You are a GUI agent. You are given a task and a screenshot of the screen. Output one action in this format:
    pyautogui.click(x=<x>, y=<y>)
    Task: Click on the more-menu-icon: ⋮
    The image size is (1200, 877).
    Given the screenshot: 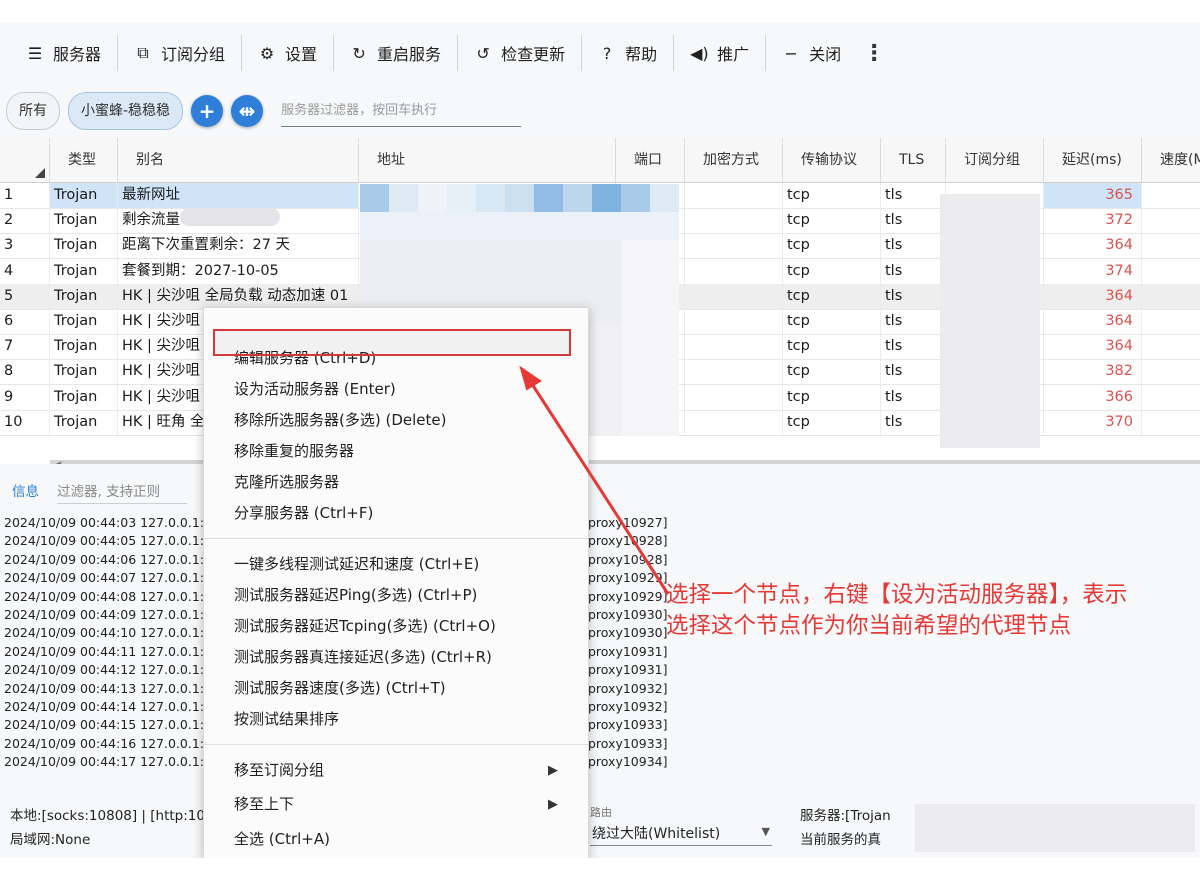 What is the action you would take?
    pyautogui.click(x=871, y=53)
    